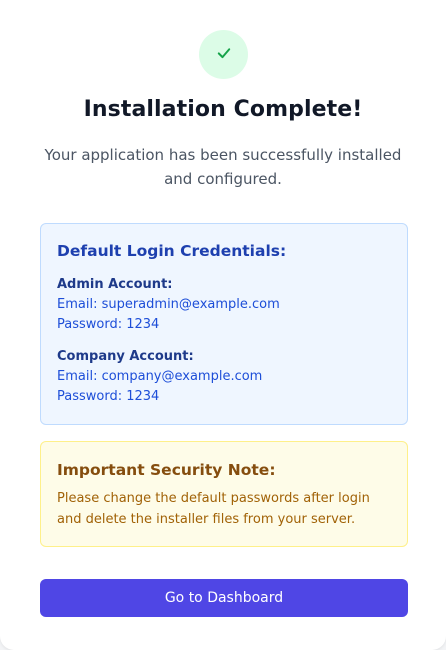 Image resolution: width=446 pixels, height=650 pixels. What do you see at coordinates (115, 284) in the screenshot?
I see `admin-account-label: Admin Account:` at bounding box center [115, 284].